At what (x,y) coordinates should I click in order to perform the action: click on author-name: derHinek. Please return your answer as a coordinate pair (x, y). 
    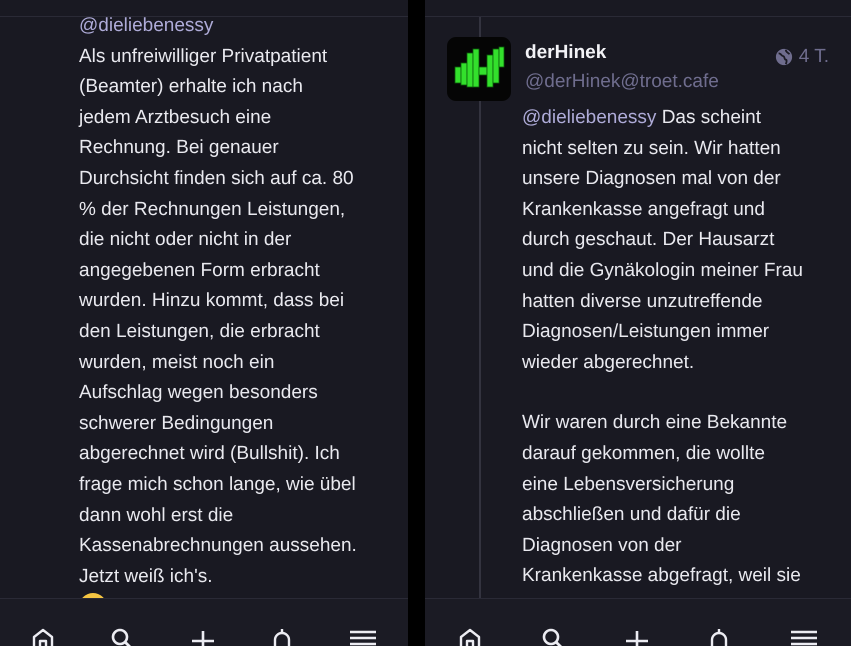
    Looking at the image, I should click on (622, 53).